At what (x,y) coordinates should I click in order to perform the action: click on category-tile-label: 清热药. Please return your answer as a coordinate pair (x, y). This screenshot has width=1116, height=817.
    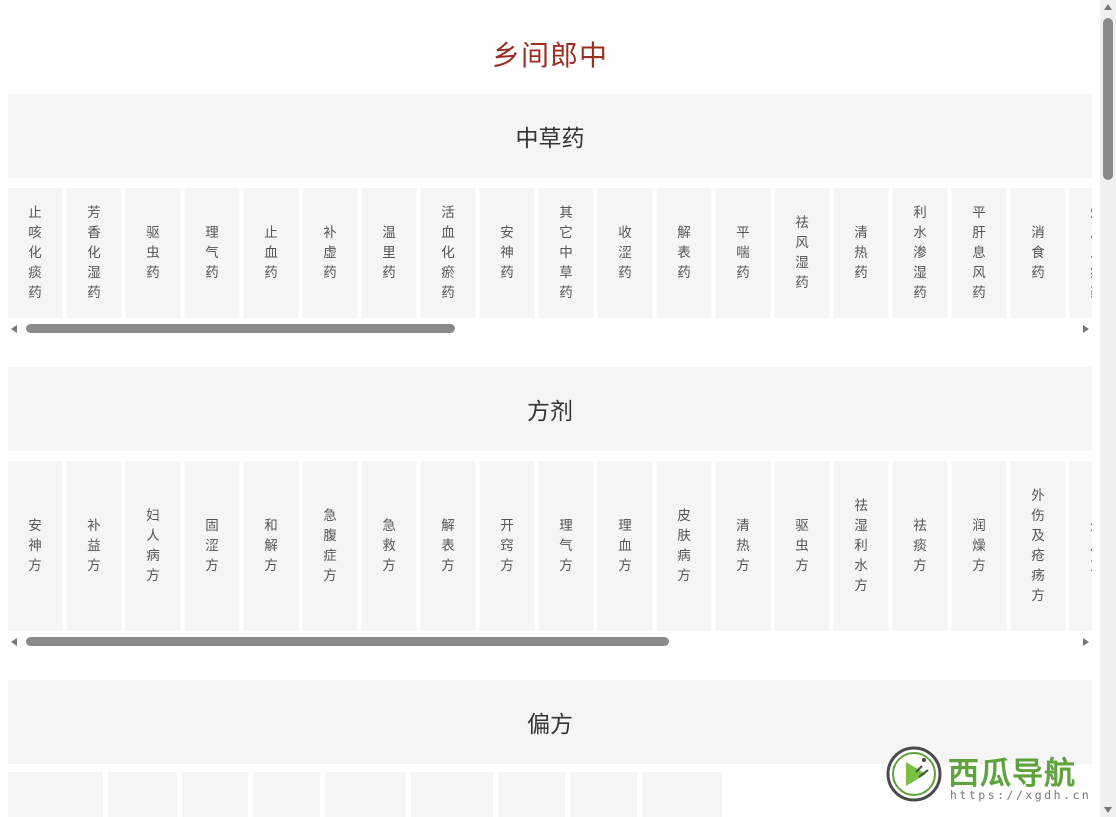
    Looking at the image, I should click on (861, 253).